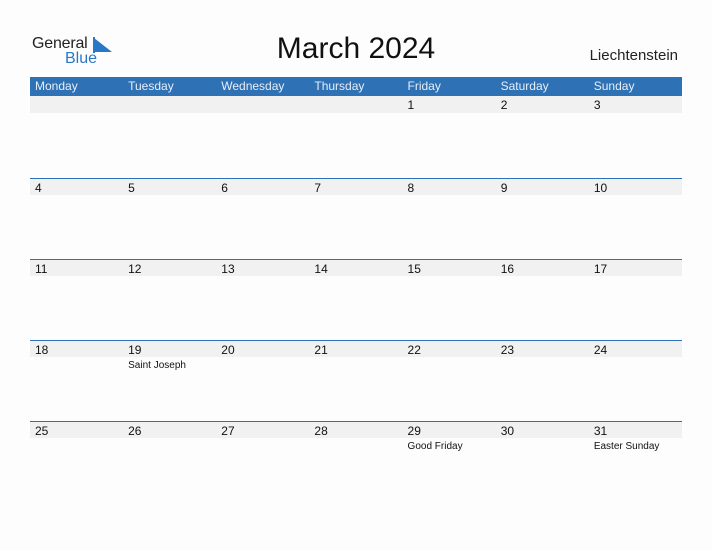 Image resolution: width=712 pixels, height=550 pixels. Describe the element at coordinates (224, 188) in the screenshot. I see `day-number: 6` at that location.